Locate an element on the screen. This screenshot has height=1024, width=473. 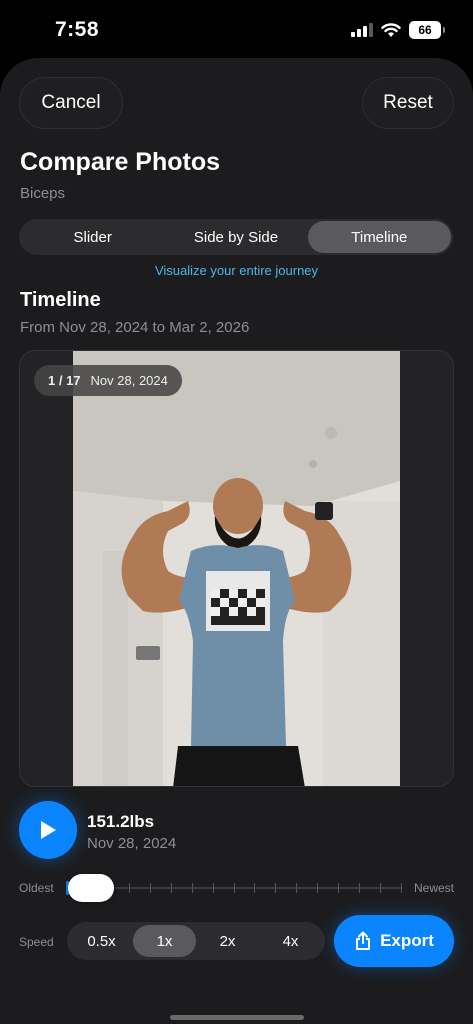
home-indicator is located at coordinates (237, 1017).